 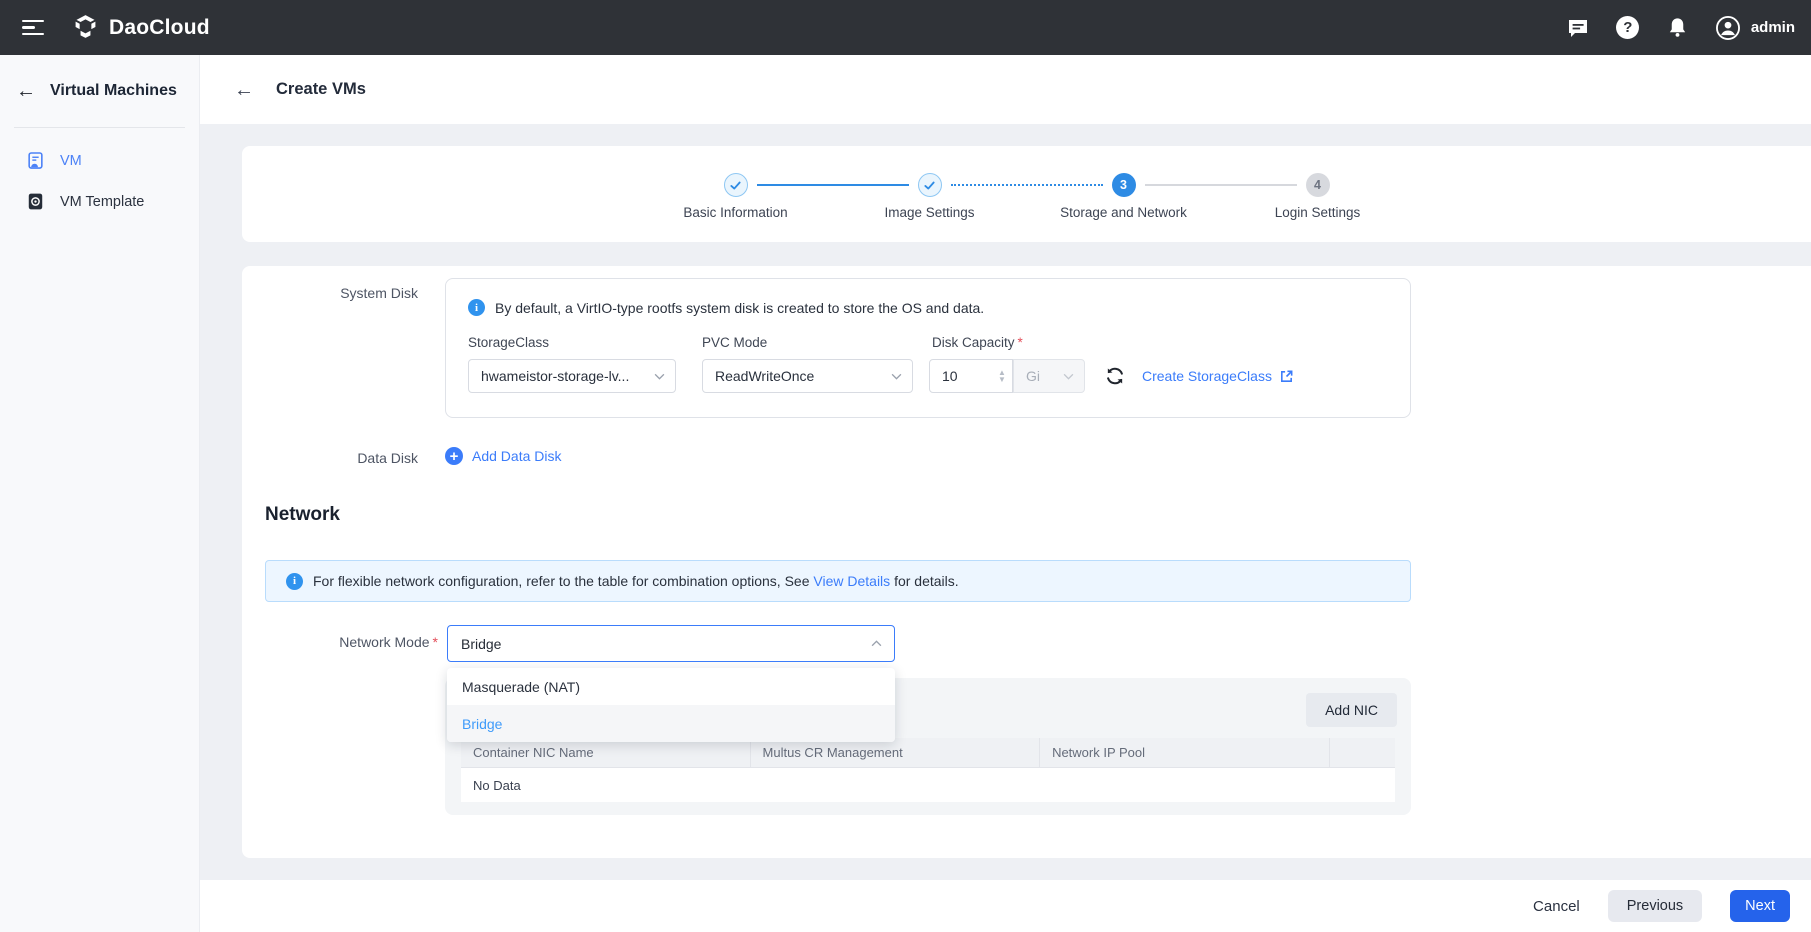 I want to click on step-number: 4, so click(x=1317, y=185).